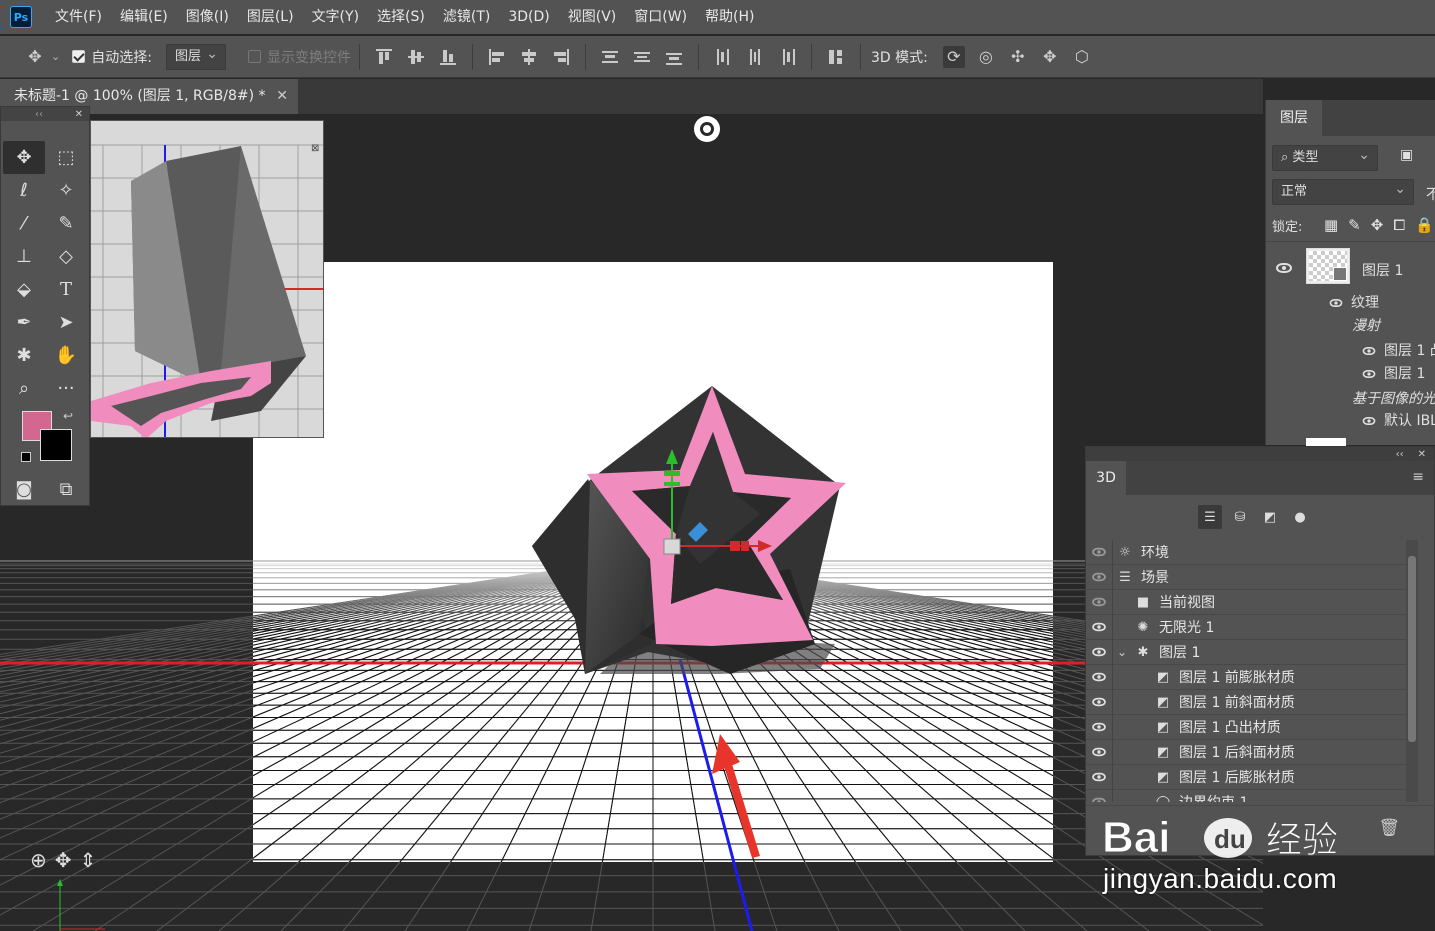  What do you see at coordinates (66, 256) in the screenshot?
I see `eraser-tool-icon: ◇` at bounding box center [66, 256].